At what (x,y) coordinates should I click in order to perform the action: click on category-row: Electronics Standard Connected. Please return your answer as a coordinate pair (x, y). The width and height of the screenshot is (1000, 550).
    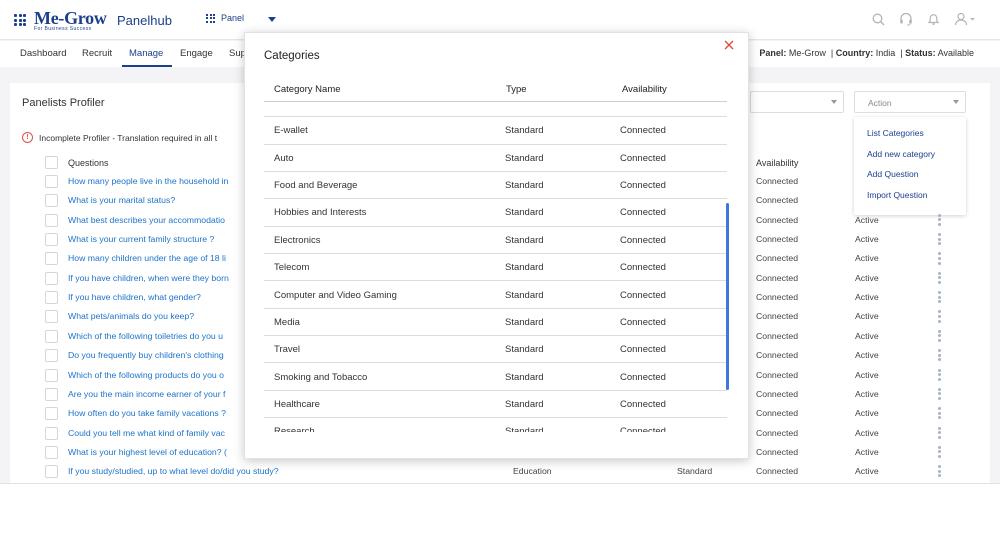
    Looking at the image, I should click on (495, 241).